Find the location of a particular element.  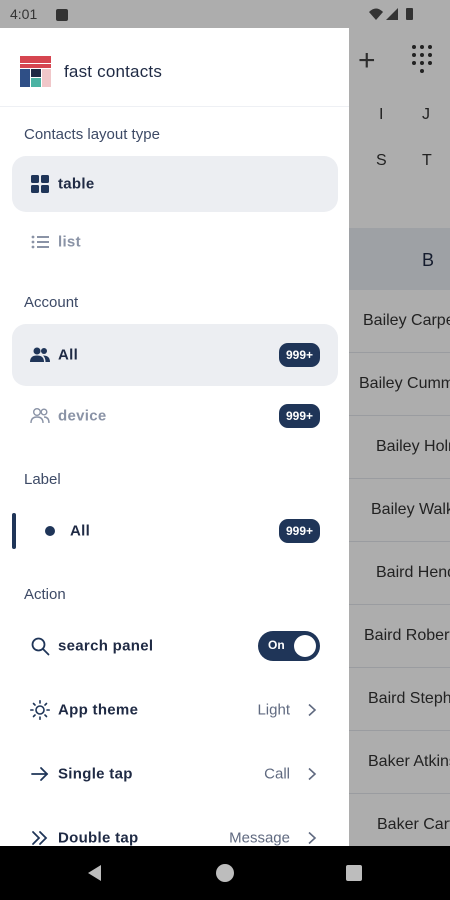

back-icon is located at coordinates (95, 873).